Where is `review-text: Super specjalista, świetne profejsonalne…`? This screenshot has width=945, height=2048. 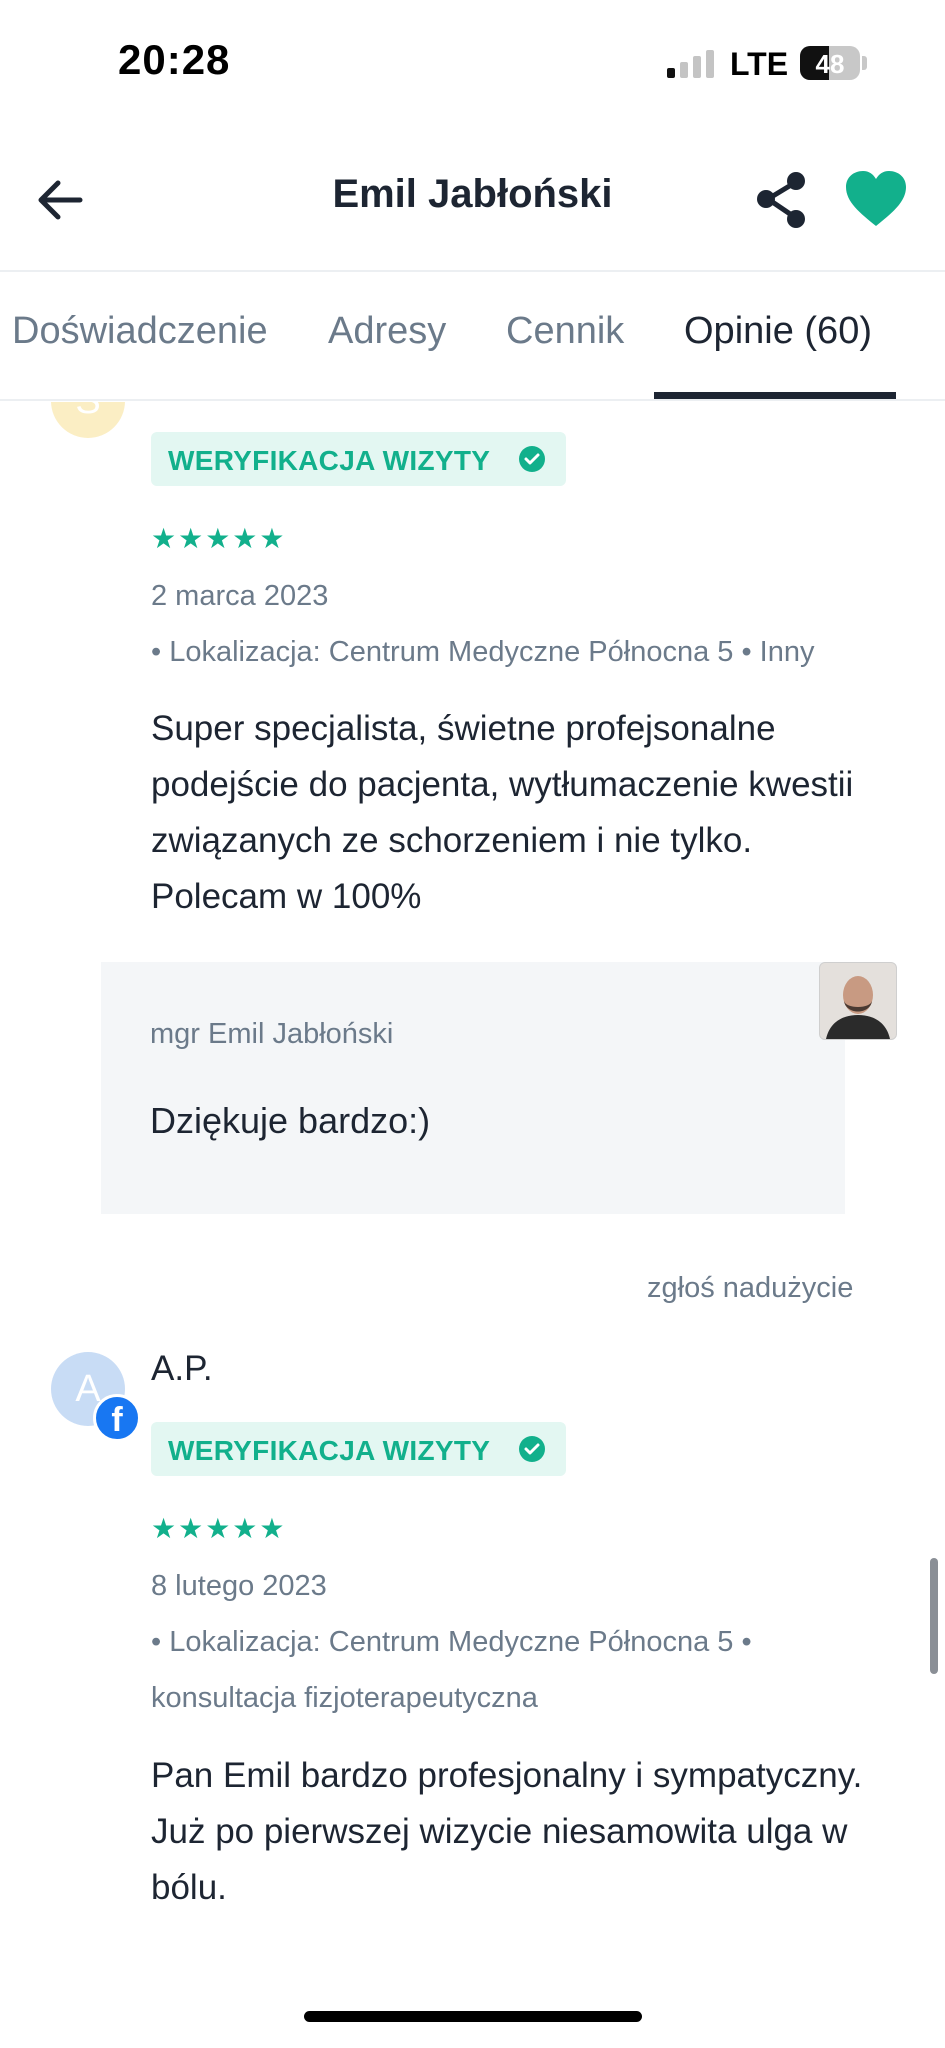
review-text: Super specjalista, świetne profejsonalne… is located at coordinates (502, 812).